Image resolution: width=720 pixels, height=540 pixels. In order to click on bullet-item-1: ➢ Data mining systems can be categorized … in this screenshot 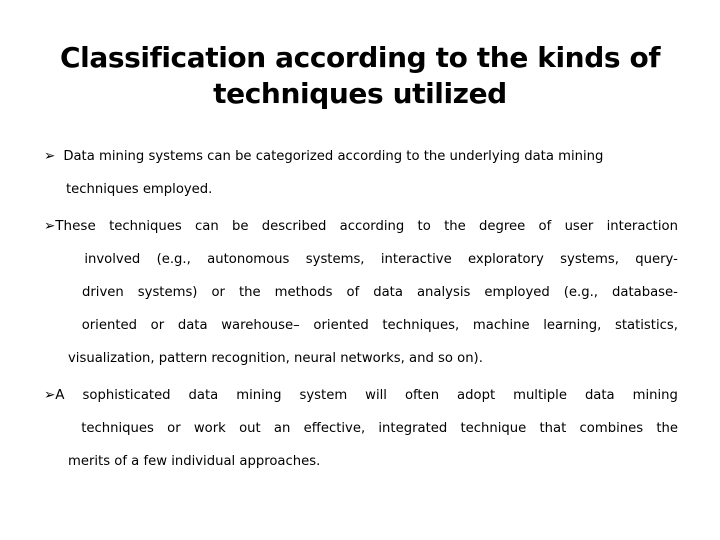, I will do `click(361, 173)`.